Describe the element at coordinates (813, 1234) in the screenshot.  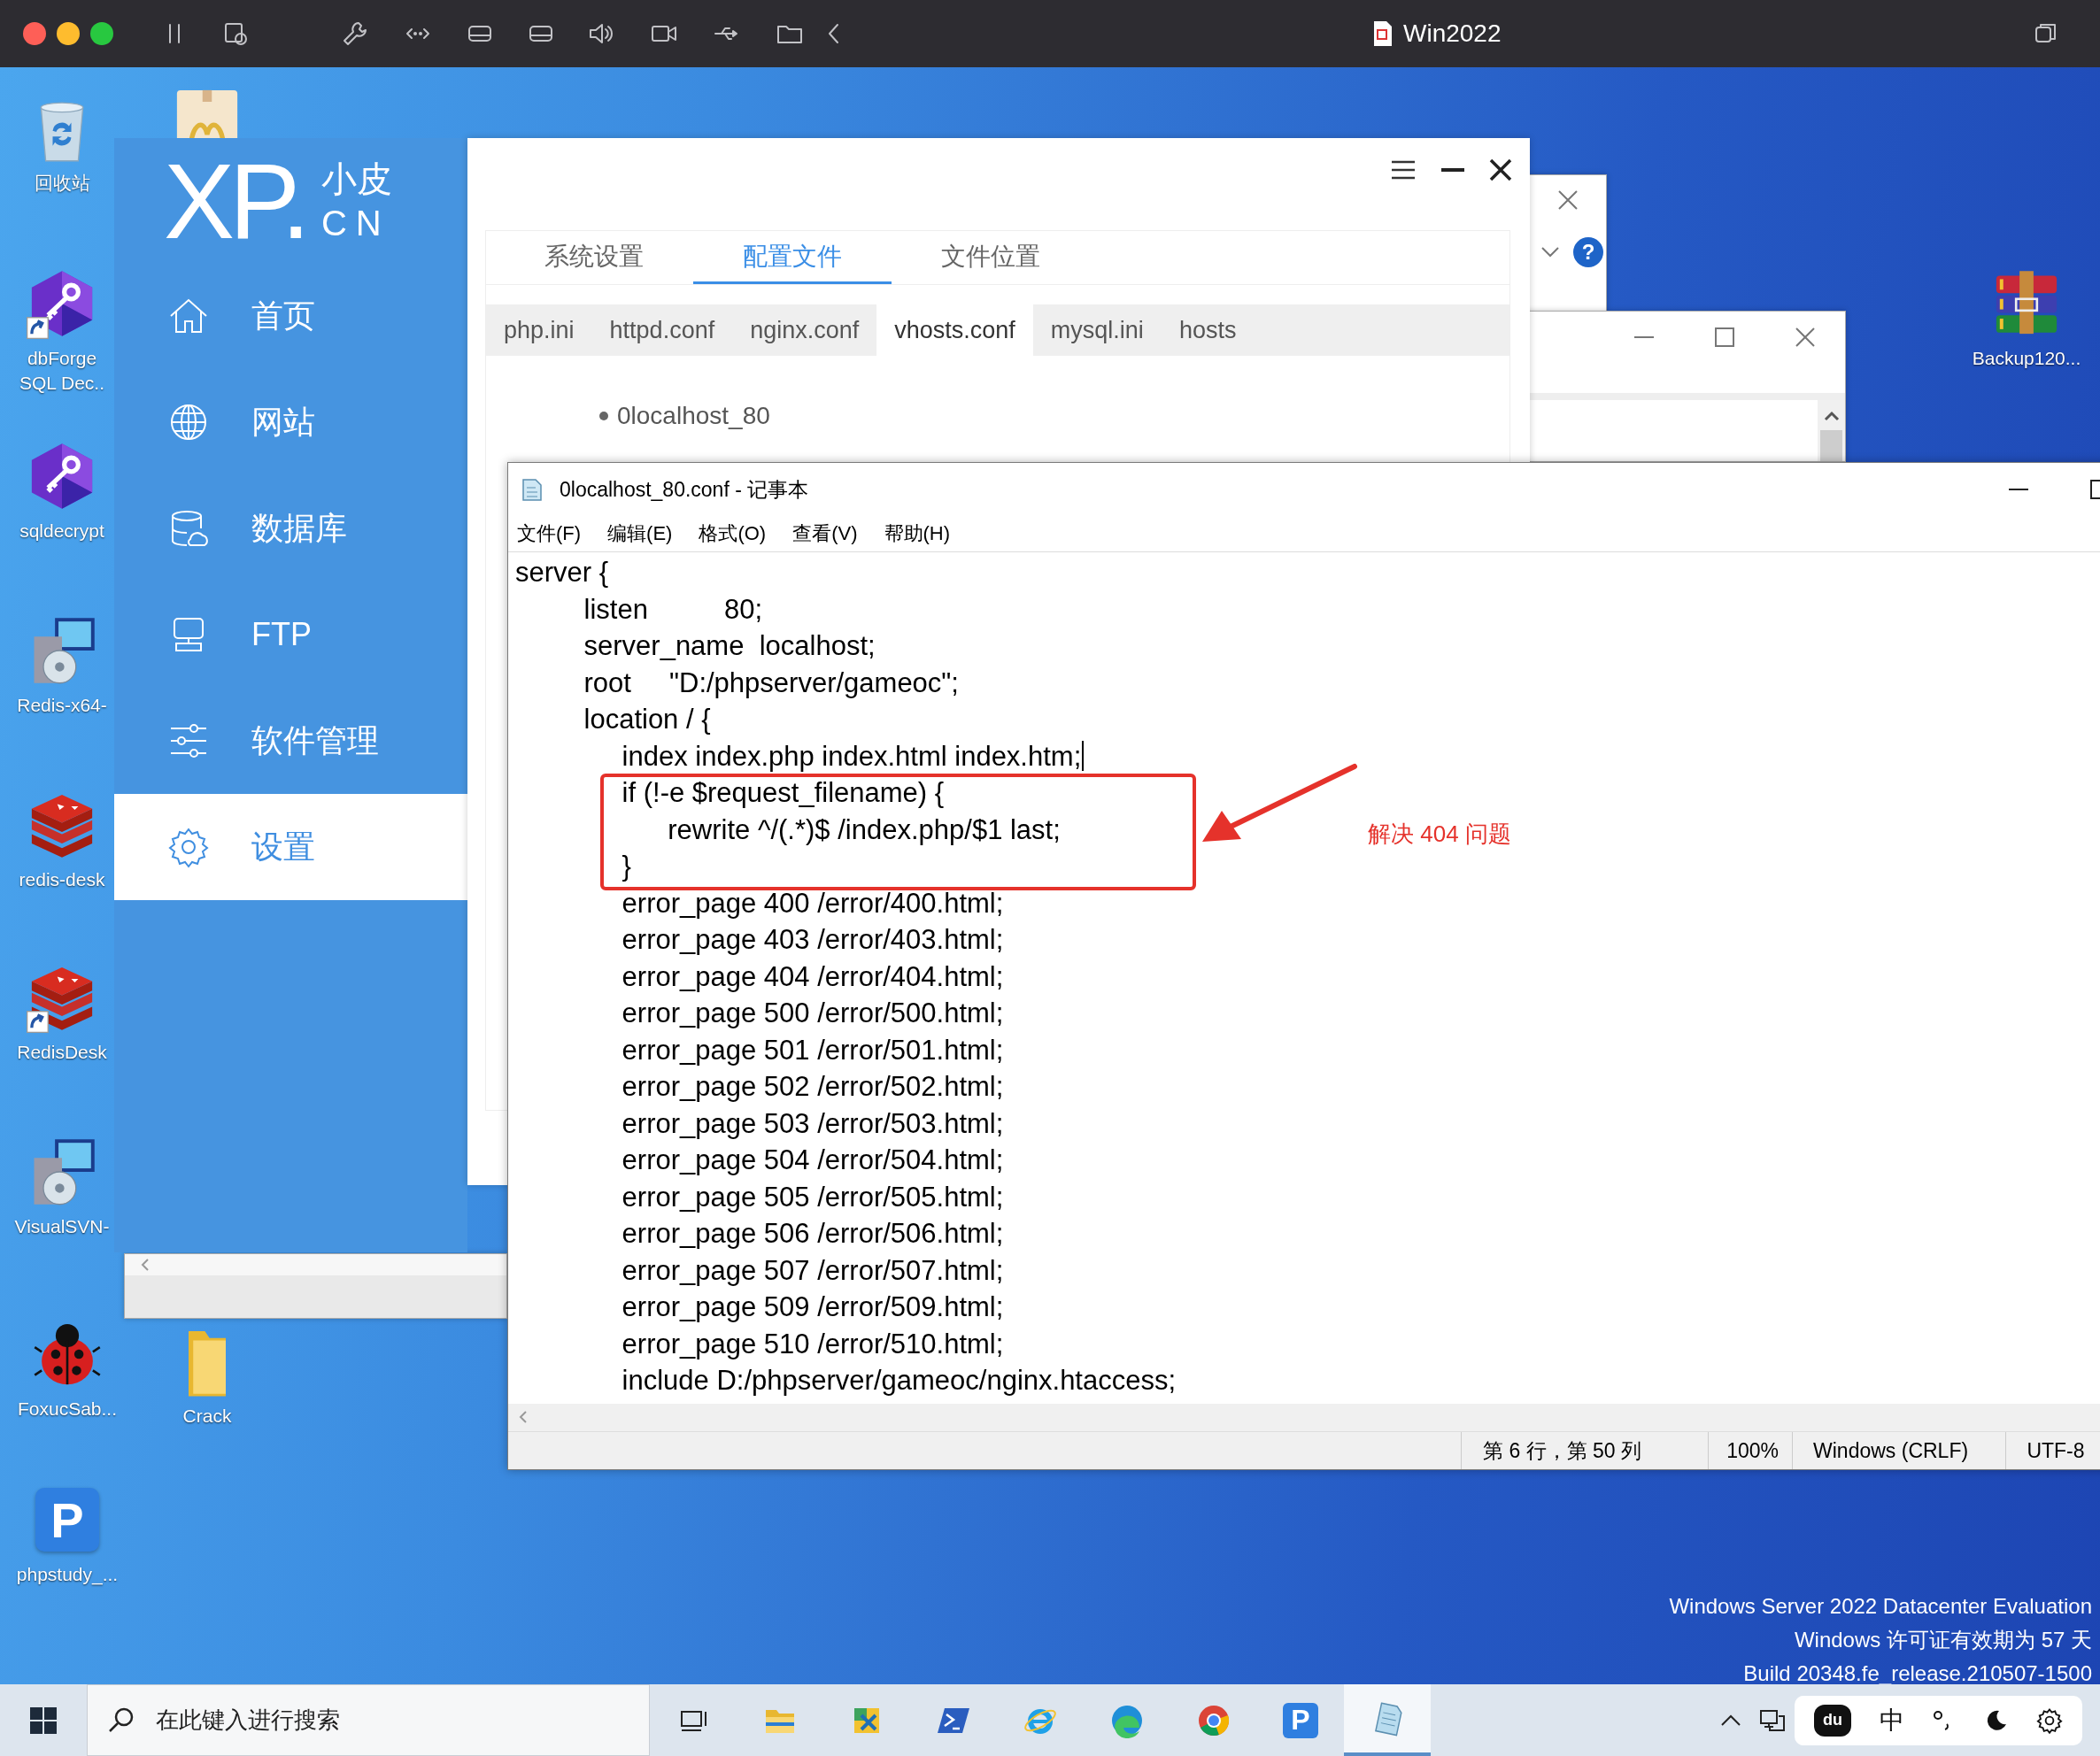
I see `code-line: error_page 506 /error/506.html;` at that location.